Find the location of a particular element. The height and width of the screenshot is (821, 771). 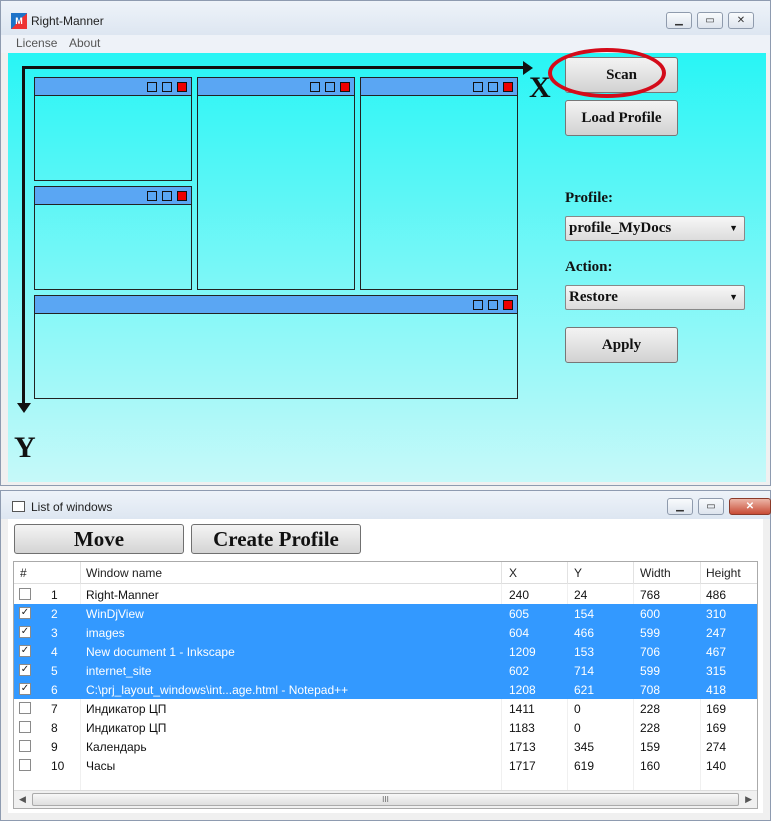

y-axis-line is located at coordinates (23, 236).